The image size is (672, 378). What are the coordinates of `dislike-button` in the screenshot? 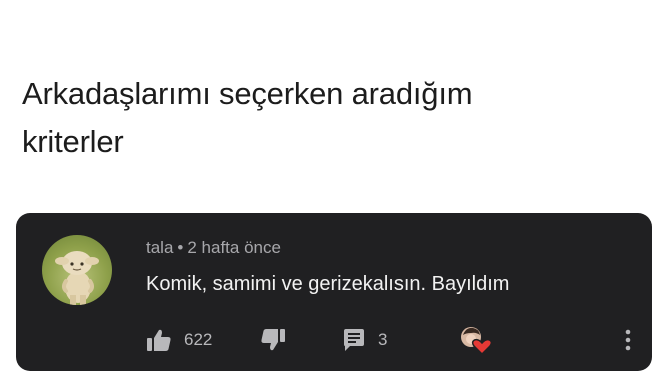 It's located at (273, 340).